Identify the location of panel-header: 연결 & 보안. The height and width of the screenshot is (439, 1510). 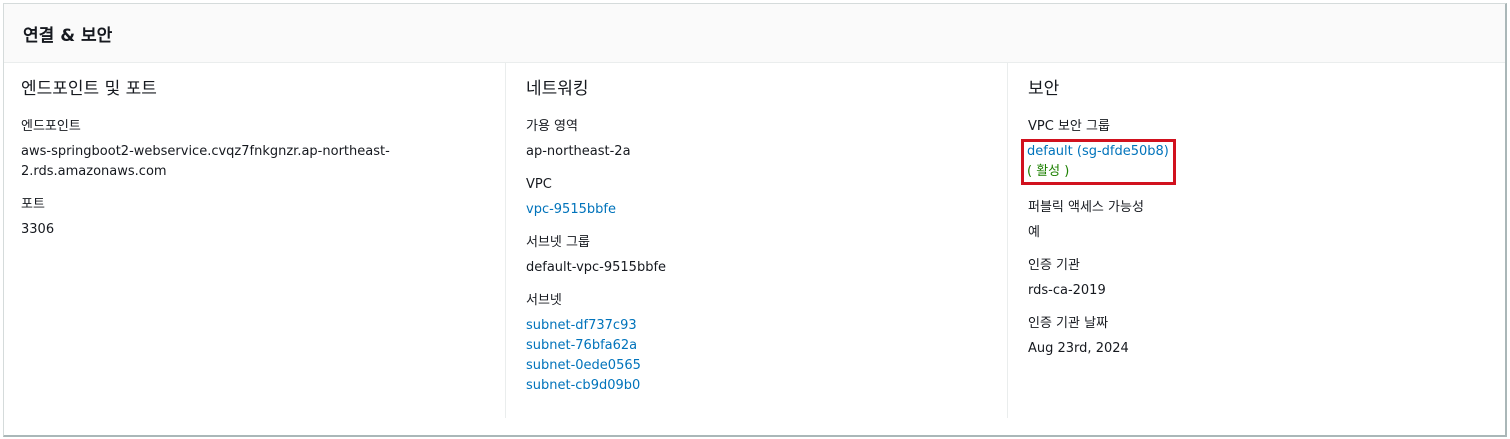
(754, 33).